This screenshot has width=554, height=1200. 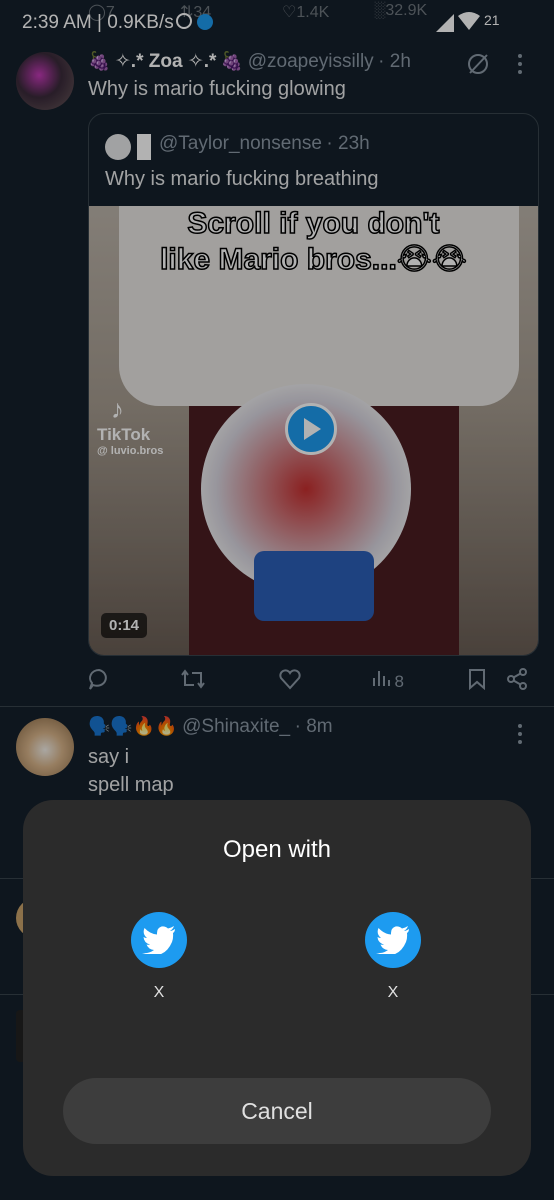 I want to click on app-option-x-1: X, so click(x=159, y=957).